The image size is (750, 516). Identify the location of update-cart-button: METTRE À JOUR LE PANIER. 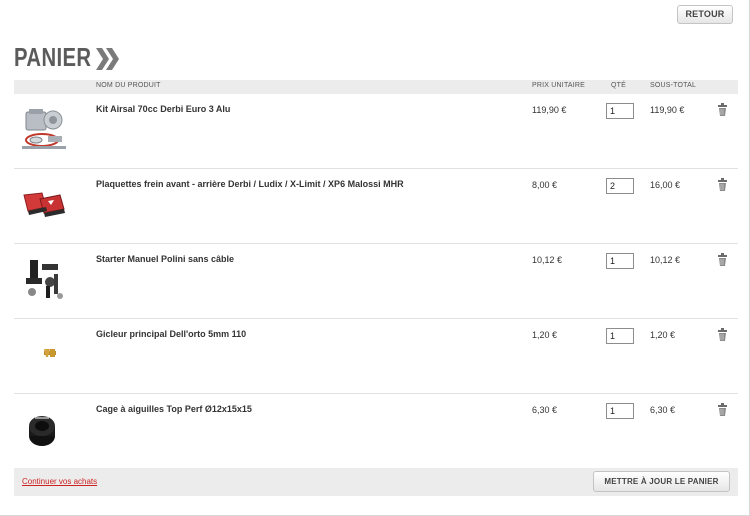
(661, 481).